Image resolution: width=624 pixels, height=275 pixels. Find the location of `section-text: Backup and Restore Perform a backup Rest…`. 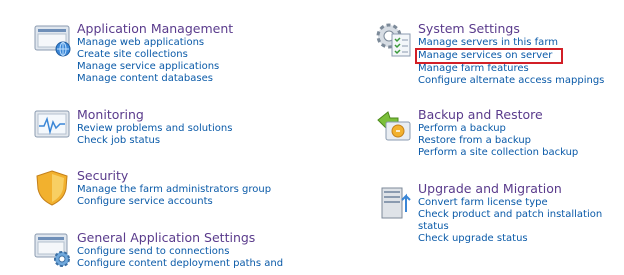

section-text: Backup and Restore Perform a backup Rest… is located at coordinates (498, 133).